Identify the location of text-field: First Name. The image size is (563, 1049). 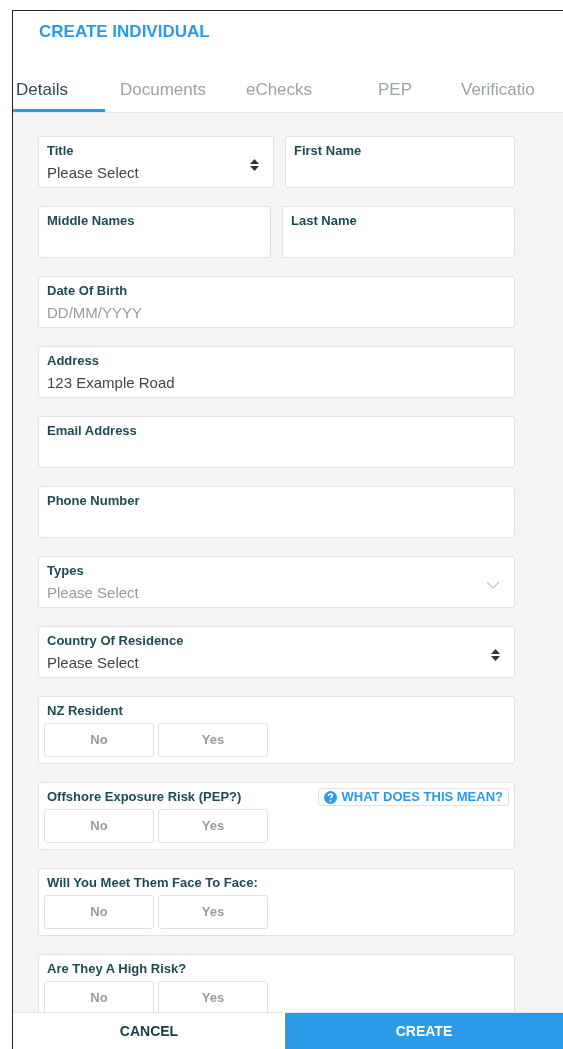
(400, 162).